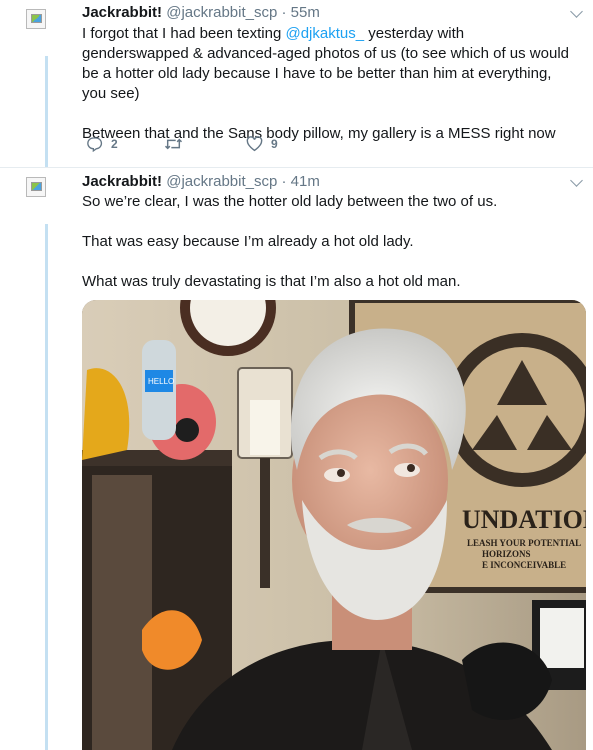 Image resolution: width=593 pixels, height=750 pixels. I want to click on bottle-label: HELLO, so click(161, 381).